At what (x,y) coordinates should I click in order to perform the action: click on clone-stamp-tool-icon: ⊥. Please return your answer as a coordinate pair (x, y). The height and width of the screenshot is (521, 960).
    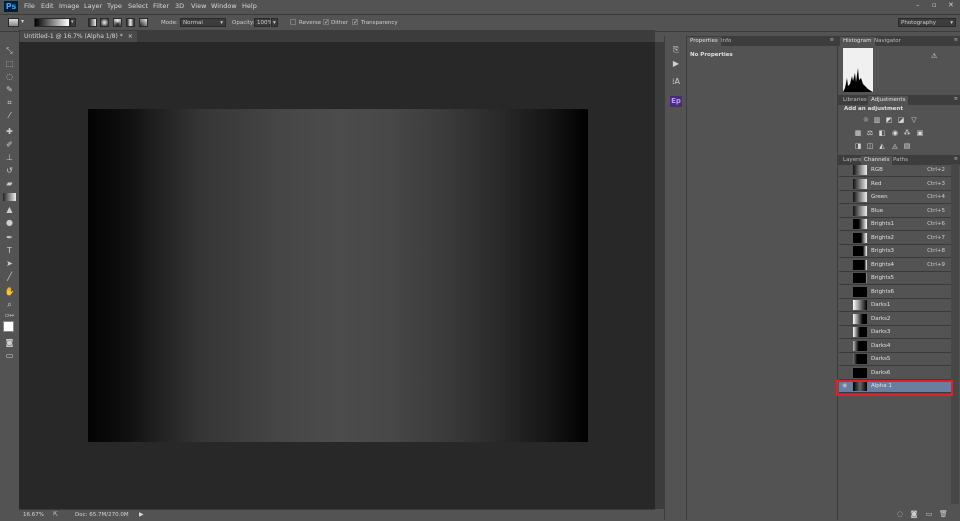
    Looking at the image, I should click on (9, 157).